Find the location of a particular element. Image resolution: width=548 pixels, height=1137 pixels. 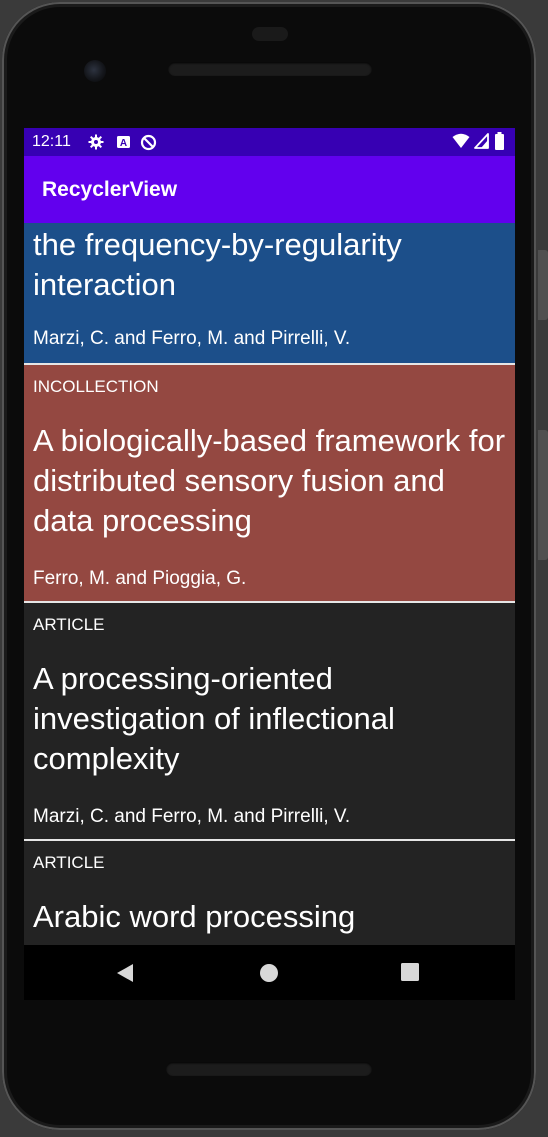

status-time: 12:11 is located at coordinates (51, 141).